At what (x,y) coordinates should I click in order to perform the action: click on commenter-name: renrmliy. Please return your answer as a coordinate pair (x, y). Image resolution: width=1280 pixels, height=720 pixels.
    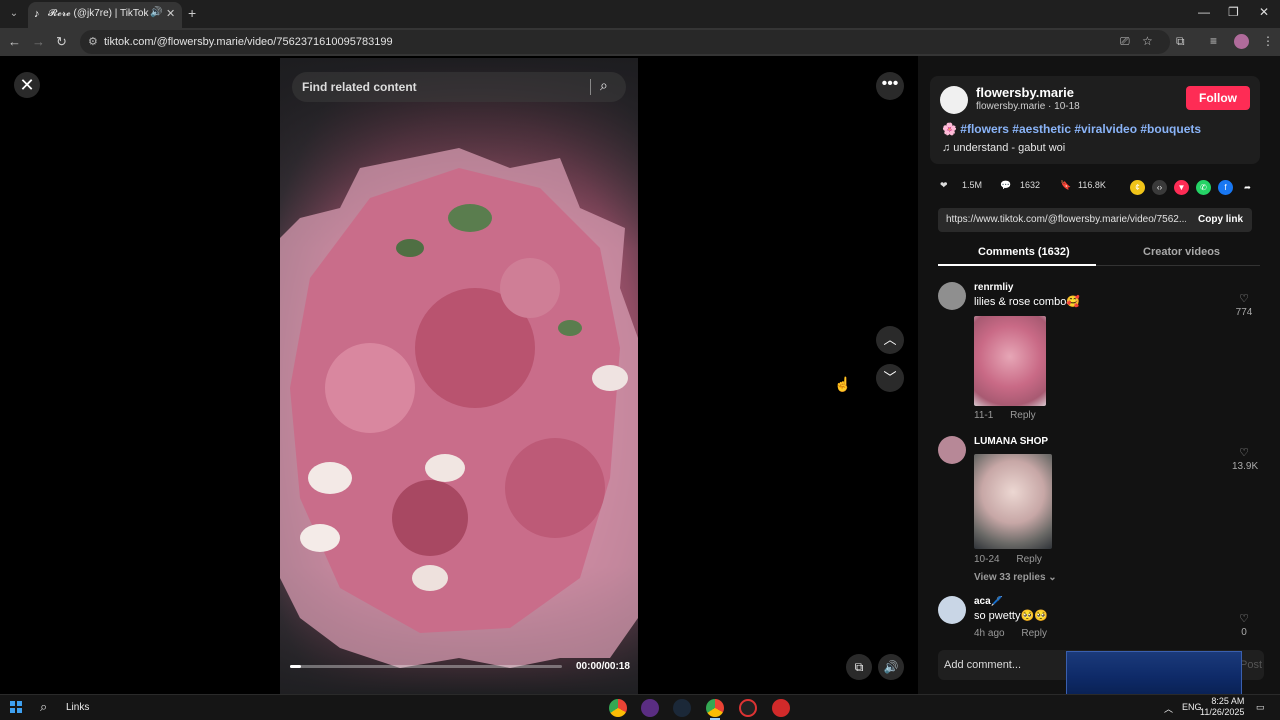
    Looking at the image, I should click on (993, 287).